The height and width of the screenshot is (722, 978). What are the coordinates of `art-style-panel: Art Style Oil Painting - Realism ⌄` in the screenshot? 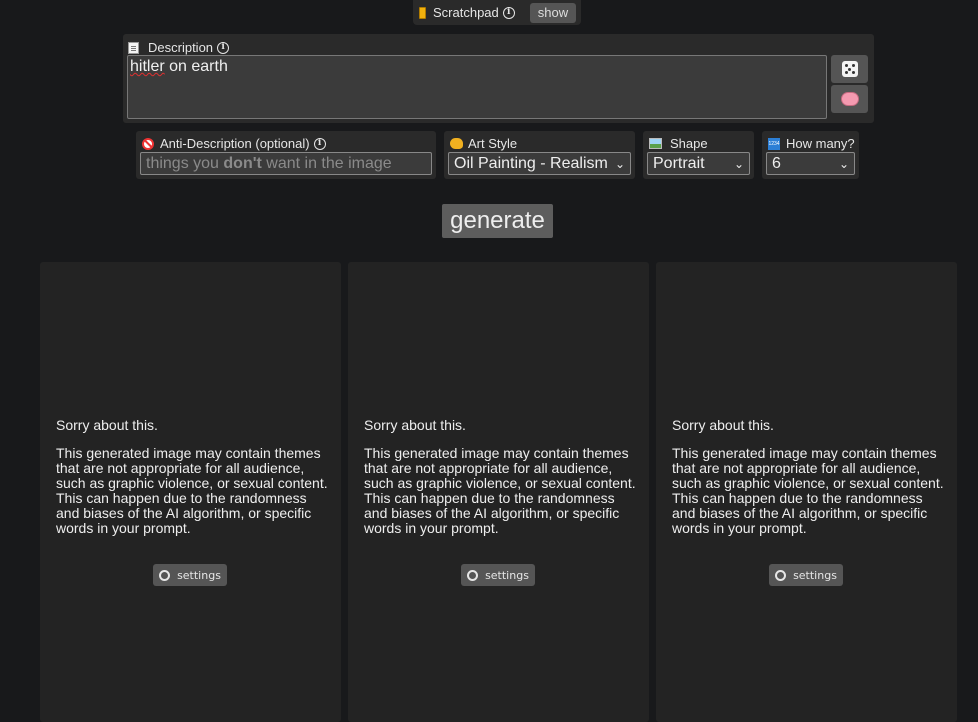 It's located at (539, 155).